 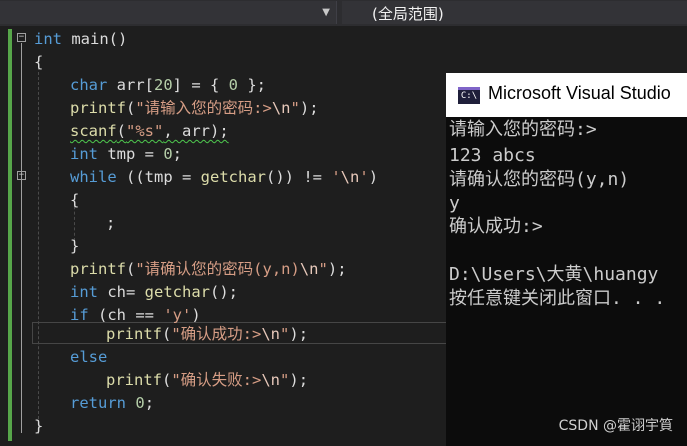 I want to click on code-line-9: ;, so click(x=110, y=223).